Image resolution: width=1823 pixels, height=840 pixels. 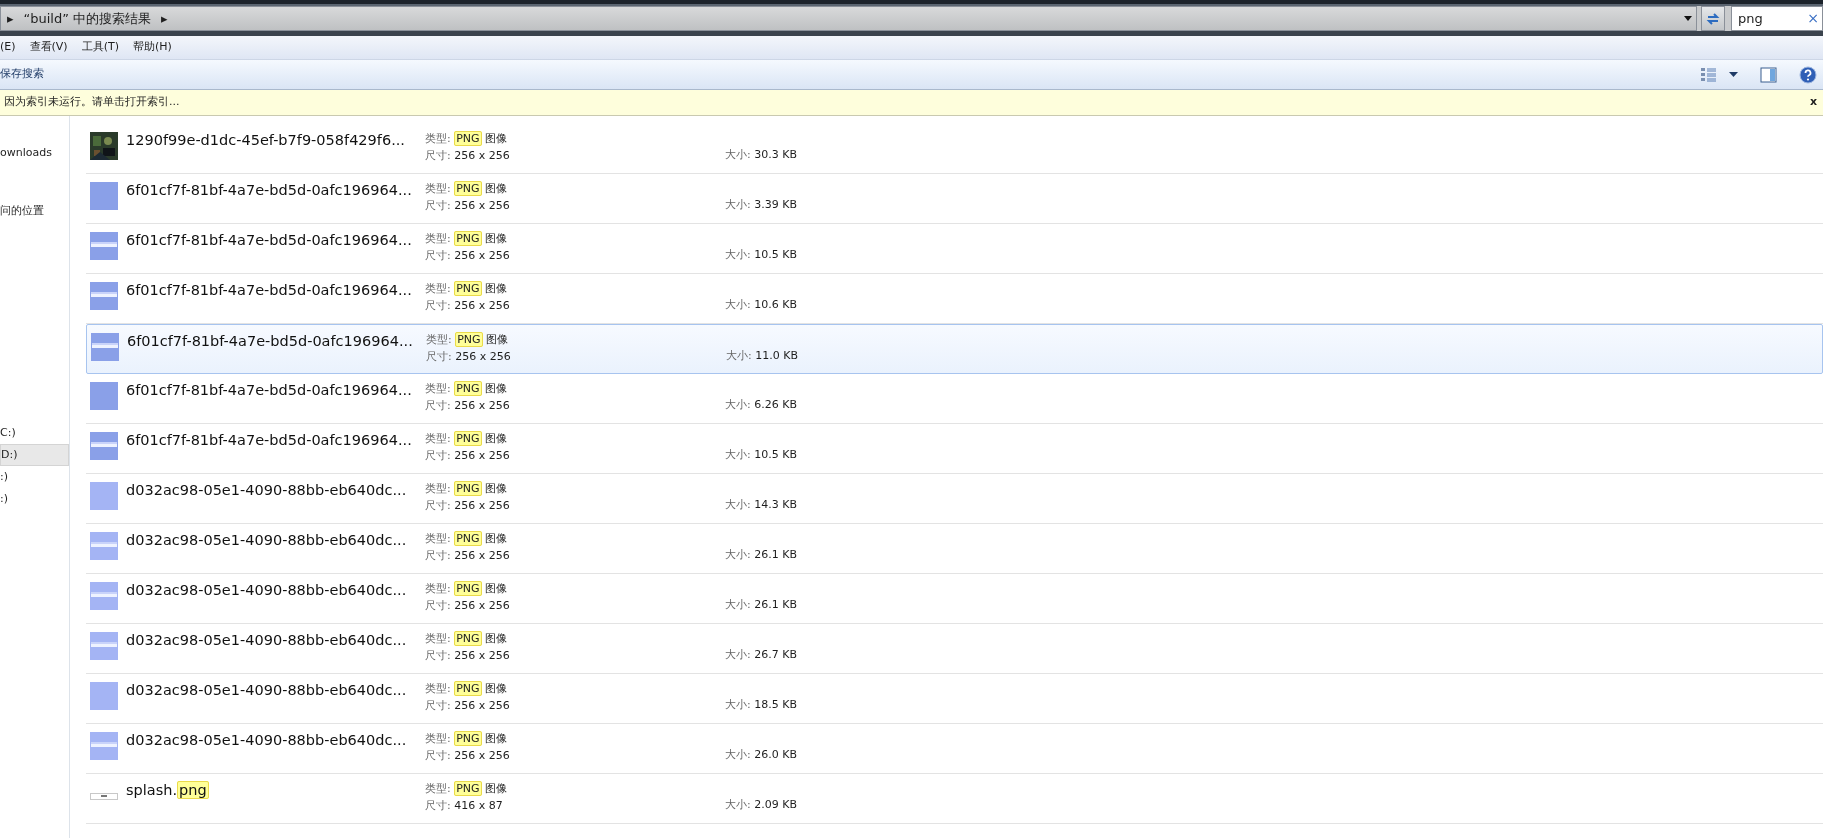 I want to click on refresh-button, so click(x=1713, y=18).